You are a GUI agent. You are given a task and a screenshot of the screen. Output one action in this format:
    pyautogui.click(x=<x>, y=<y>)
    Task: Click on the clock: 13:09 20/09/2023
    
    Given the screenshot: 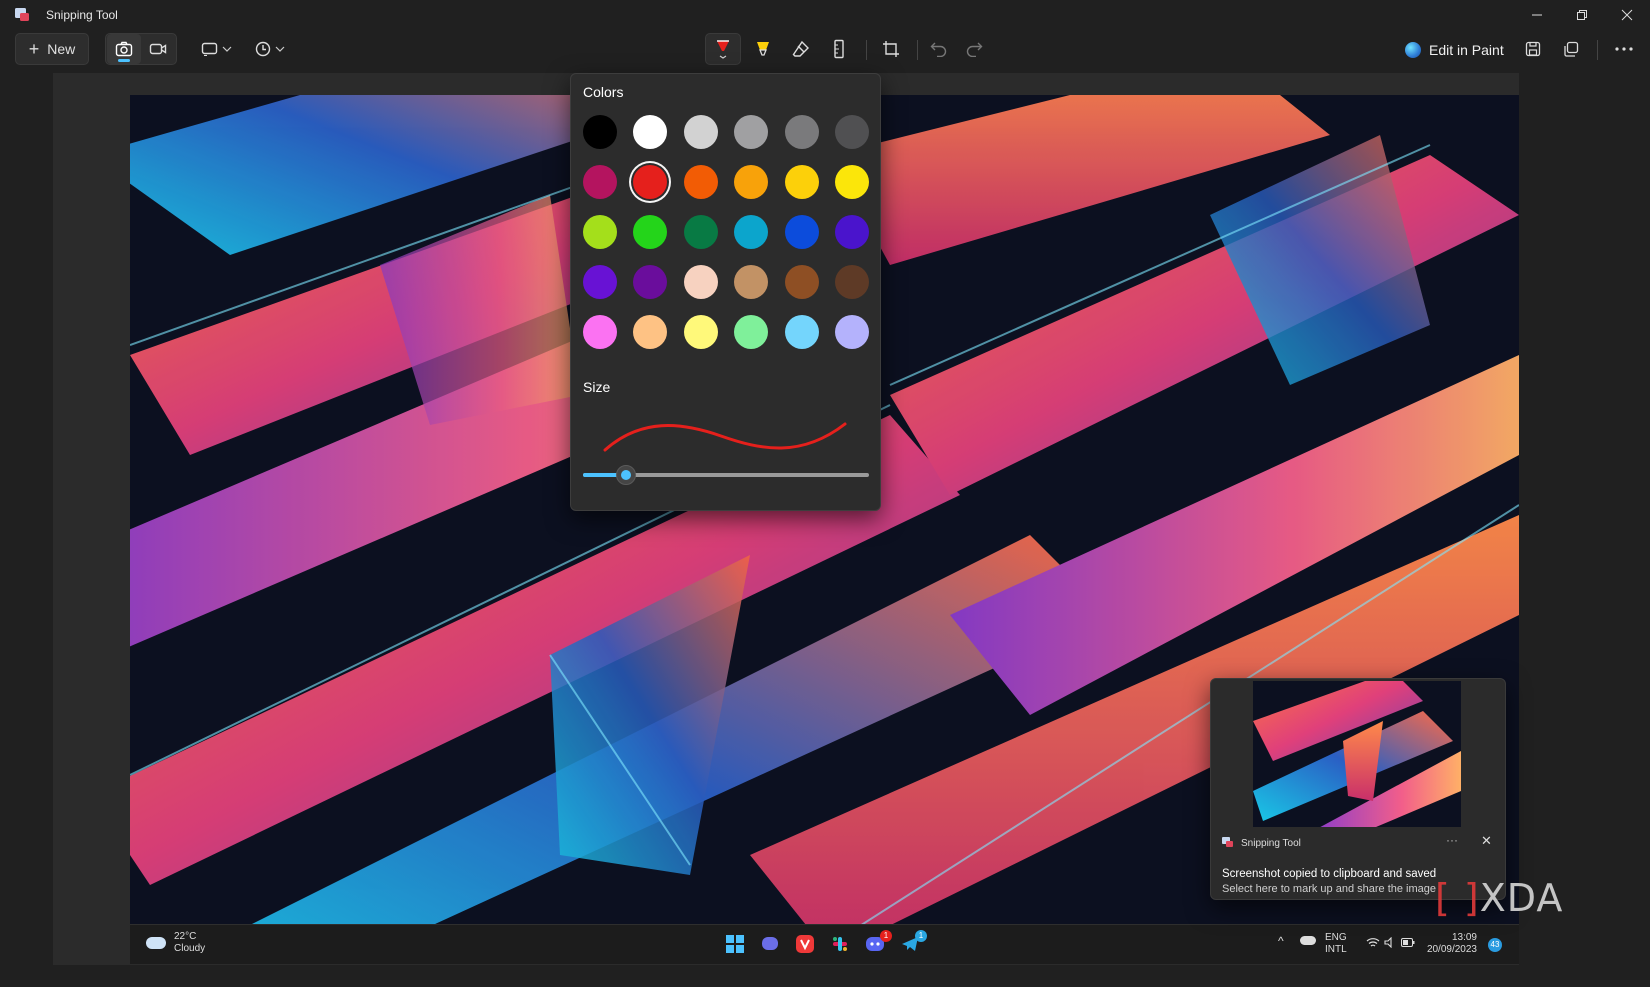 What is the action you would take?
    pyautogui.click(x=1451, y=944)
    